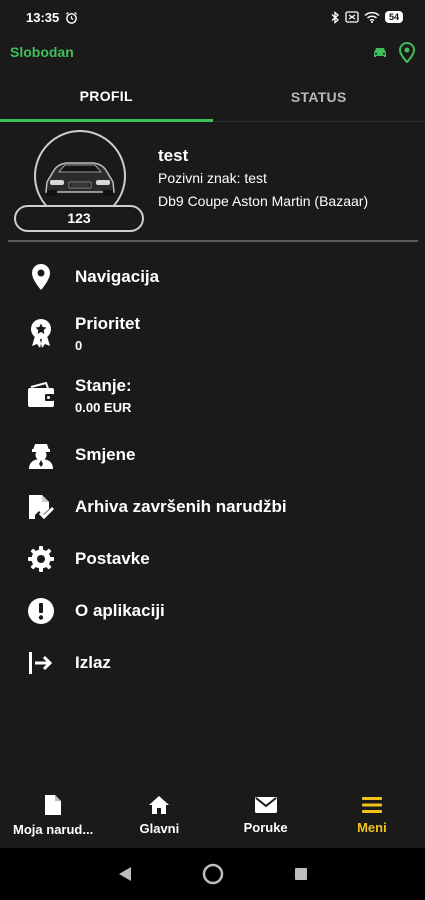 The image size is (425, 900). What do you see at coordinates (213, 241) in the screenshot?
I see `profile-divider` at bounding box center [213, 241].